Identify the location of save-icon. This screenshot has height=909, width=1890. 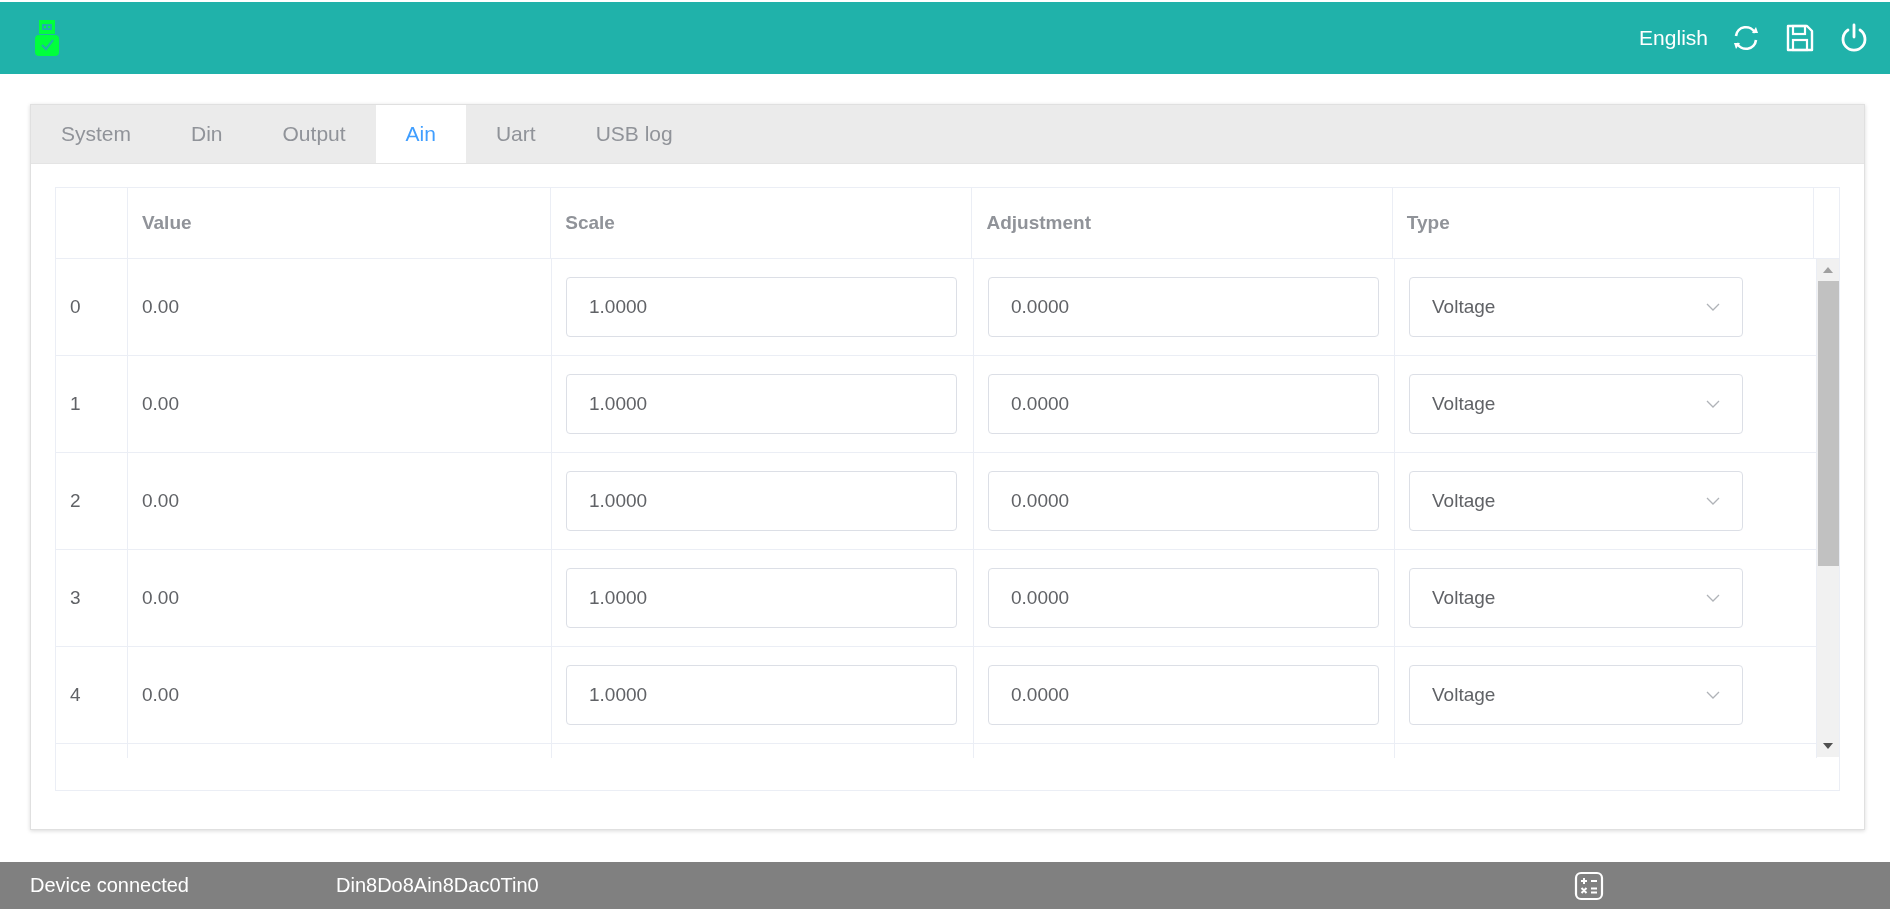
(1800, 38).